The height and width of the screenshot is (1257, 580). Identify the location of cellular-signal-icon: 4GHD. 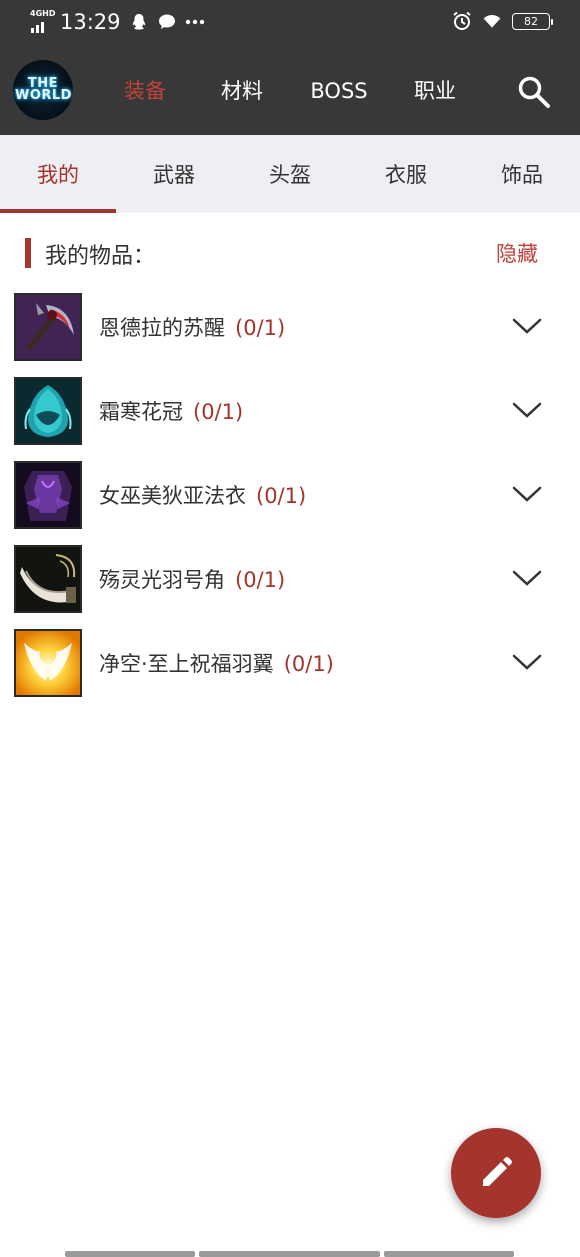
(43, 21).